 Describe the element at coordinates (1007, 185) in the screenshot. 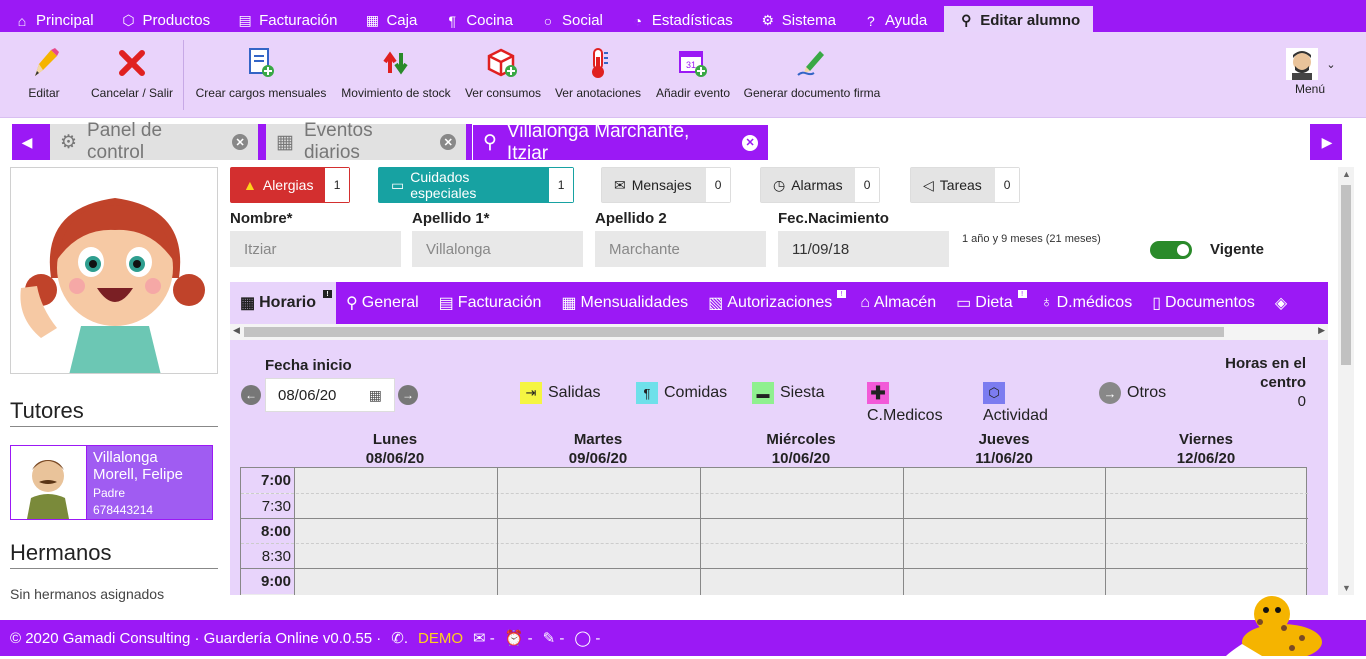

I see `tareas-count: 0` at that location.